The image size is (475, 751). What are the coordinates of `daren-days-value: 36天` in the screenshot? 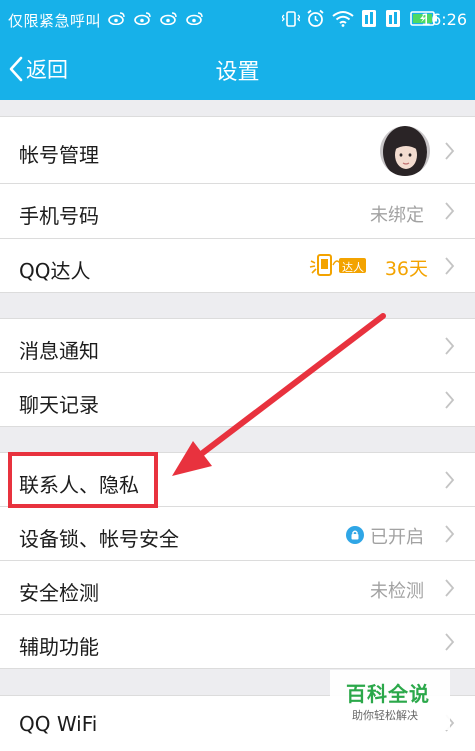 It's located at (406, 269).